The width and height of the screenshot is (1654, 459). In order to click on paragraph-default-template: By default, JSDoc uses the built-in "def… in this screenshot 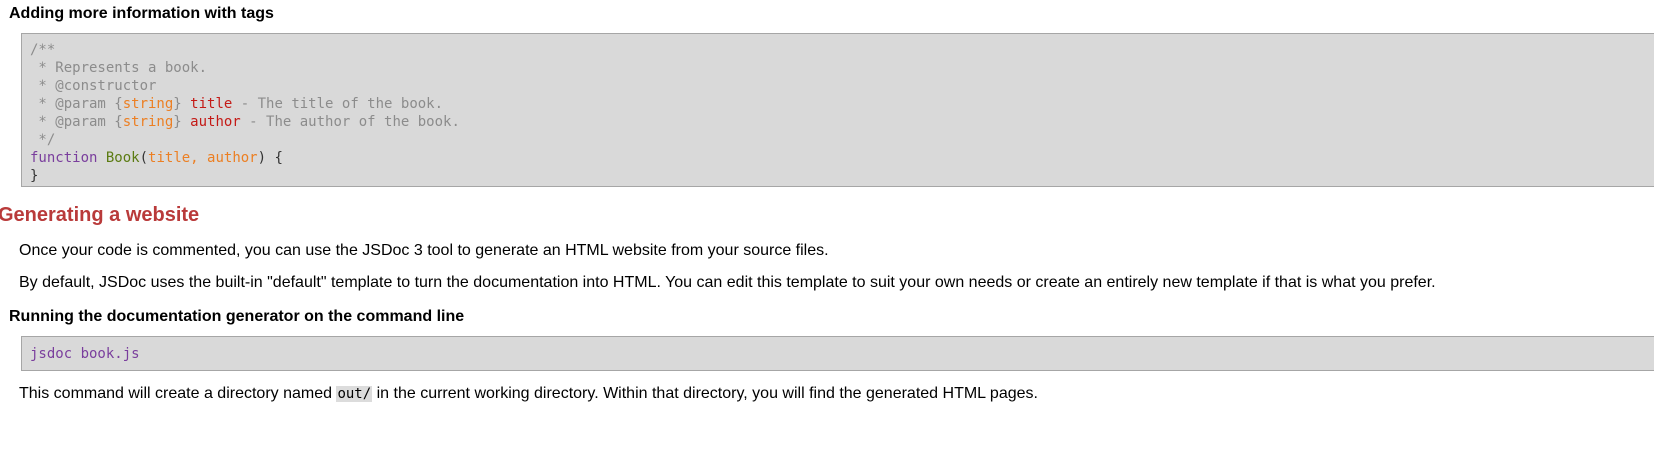, I will do `click(727, 282)`.